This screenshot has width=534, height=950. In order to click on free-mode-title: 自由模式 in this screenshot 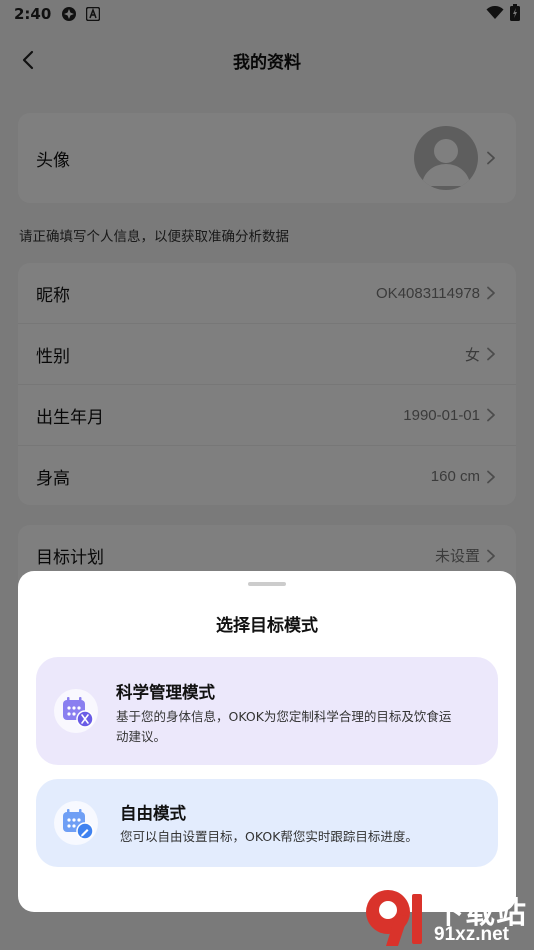, I will do `click(153, 813)`.